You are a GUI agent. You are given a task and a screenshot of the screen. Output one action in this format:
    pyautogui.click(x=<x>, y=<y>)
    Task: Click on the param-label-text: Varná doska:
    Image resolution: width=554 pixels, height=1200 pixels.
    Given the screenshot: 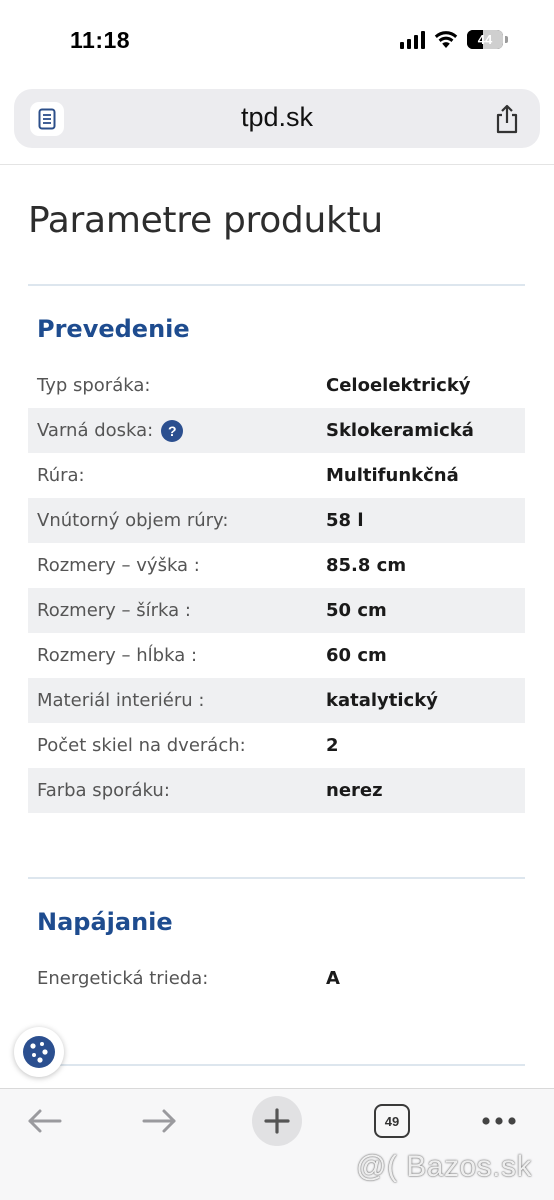 What is the action you would take?
    pyautogui.click(x=95, y=430)
    